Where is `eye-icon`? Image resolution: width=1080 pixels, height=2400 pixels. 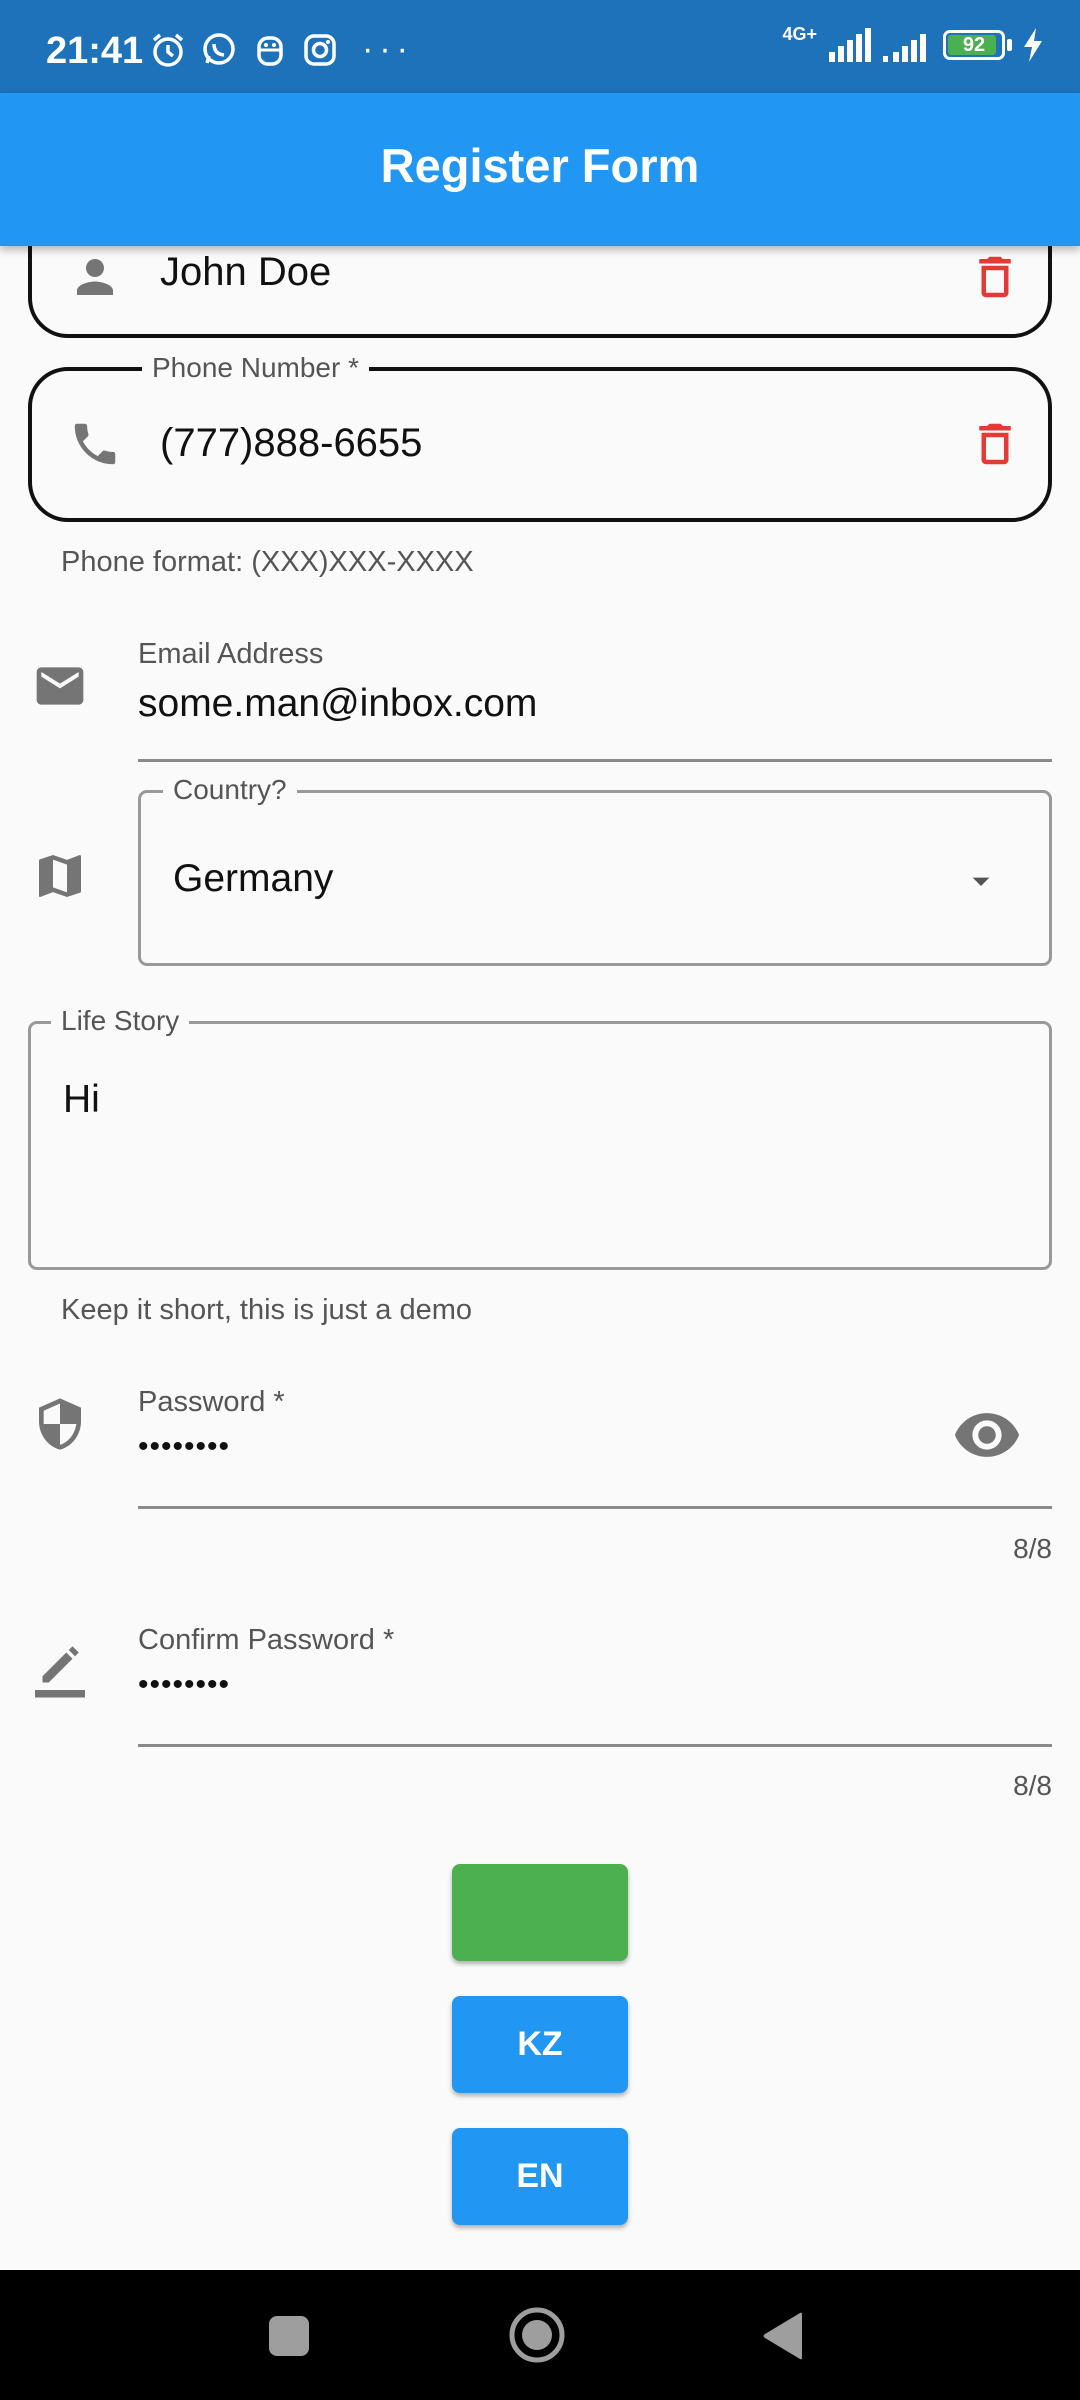 eye-icon is located at coordinates (987, 1435).